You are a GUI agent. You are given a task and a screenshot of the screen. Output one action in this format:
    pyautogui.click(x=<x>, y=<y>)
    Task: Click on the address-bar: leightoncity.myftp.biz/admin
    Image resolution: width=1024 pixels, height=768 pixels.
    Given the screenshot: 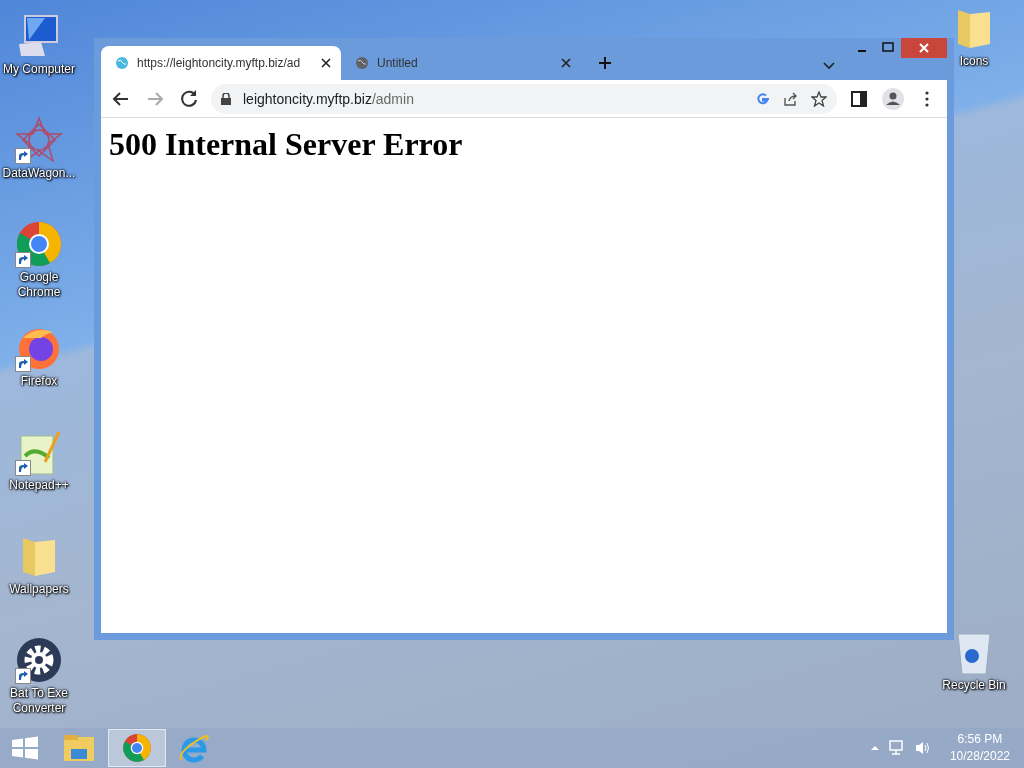 What is the action you would take?
    pyautogui.click(x=524, y=98)
    